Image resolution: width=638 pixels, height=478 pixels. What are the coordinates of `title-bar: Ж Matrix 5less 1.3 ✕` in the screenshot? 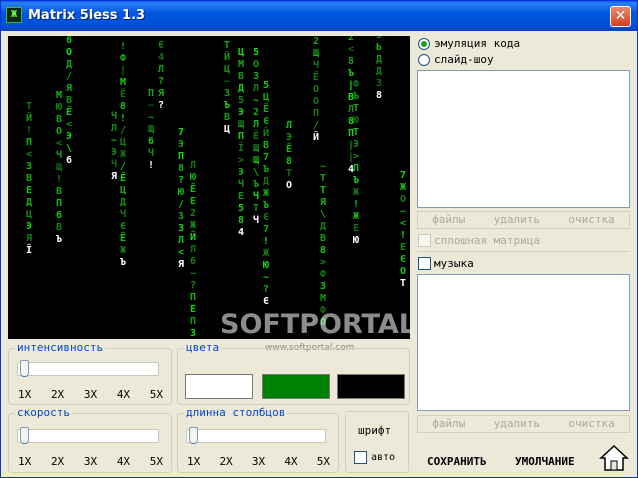 It's located at (319, 16).